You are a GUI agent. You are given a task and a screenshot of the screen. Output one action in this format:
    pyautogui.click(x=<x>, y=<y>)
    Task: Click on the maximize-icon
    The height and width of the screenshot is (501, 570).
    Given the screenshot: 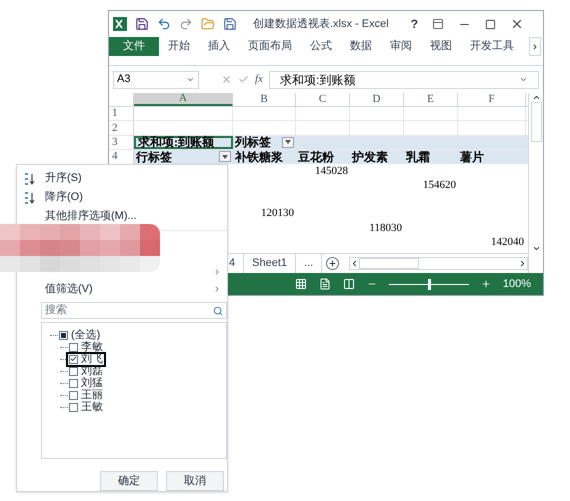 What is the action you would take?
    pyautogui.click(x=490, y=24)
    